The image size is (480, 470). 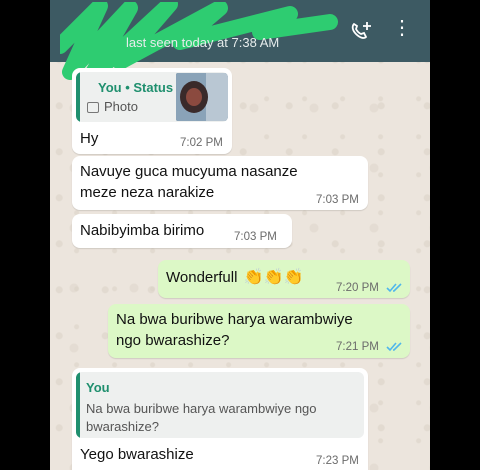 I want to click on last-seen-status: last seen today at 7:38 AM, so click(x=203, y=42).